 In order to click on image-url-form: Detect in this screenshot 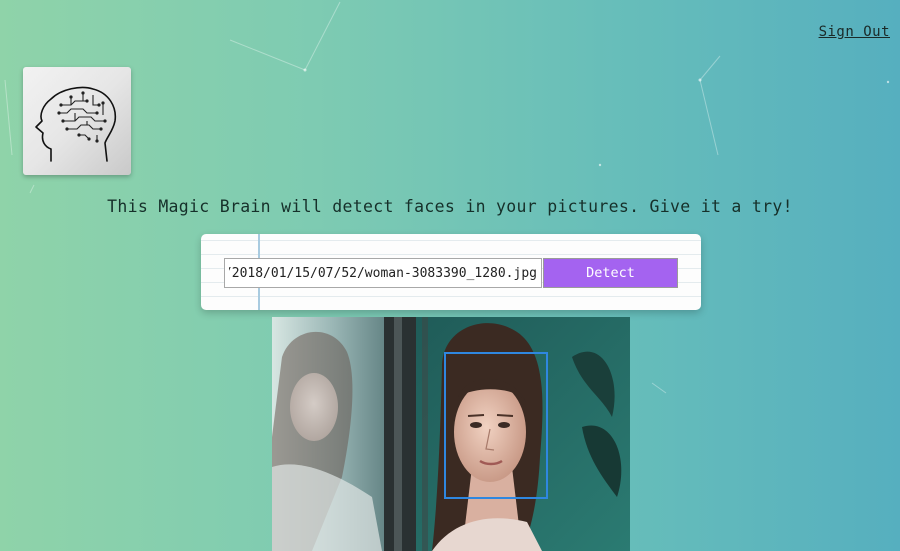, I will do `click(451, 272)`.